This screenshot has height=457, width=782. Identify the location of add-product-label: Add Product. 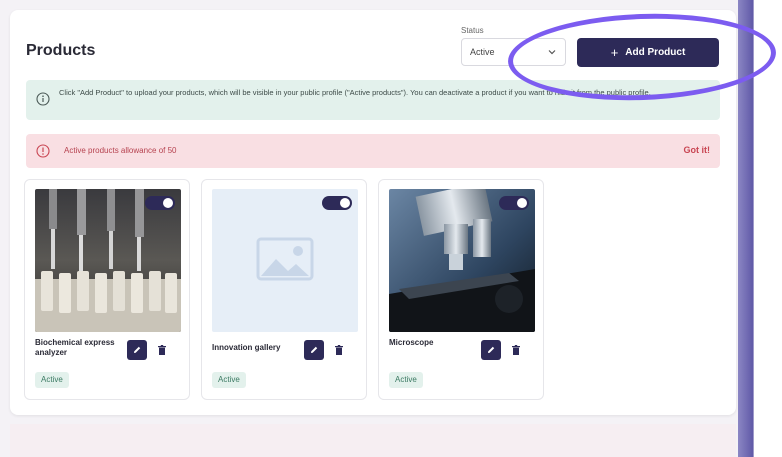
(655, 52).